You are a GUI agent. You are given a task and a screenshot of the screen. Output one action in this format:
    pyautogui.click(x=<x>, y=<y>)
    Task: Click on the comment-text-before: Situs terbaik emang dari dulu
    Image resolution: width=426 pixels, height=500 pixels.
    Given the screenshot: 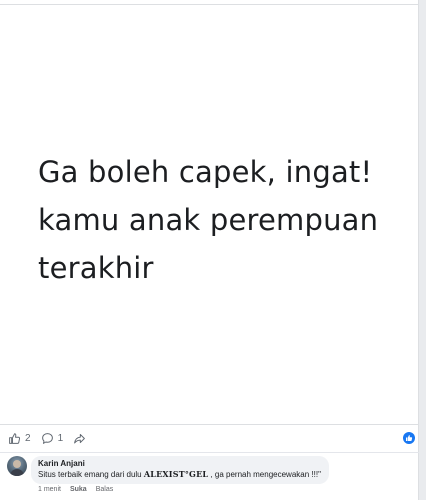 What is the action you would take?
    pyautogui.click(x=91, y=474)
    